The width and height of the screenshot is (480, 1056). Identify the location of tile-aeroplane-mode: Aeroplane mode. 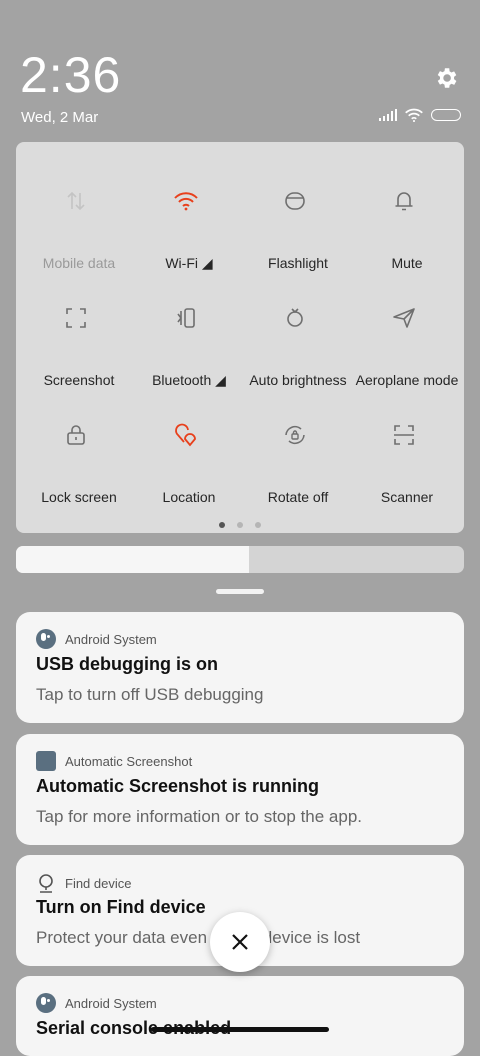
(404, 331).